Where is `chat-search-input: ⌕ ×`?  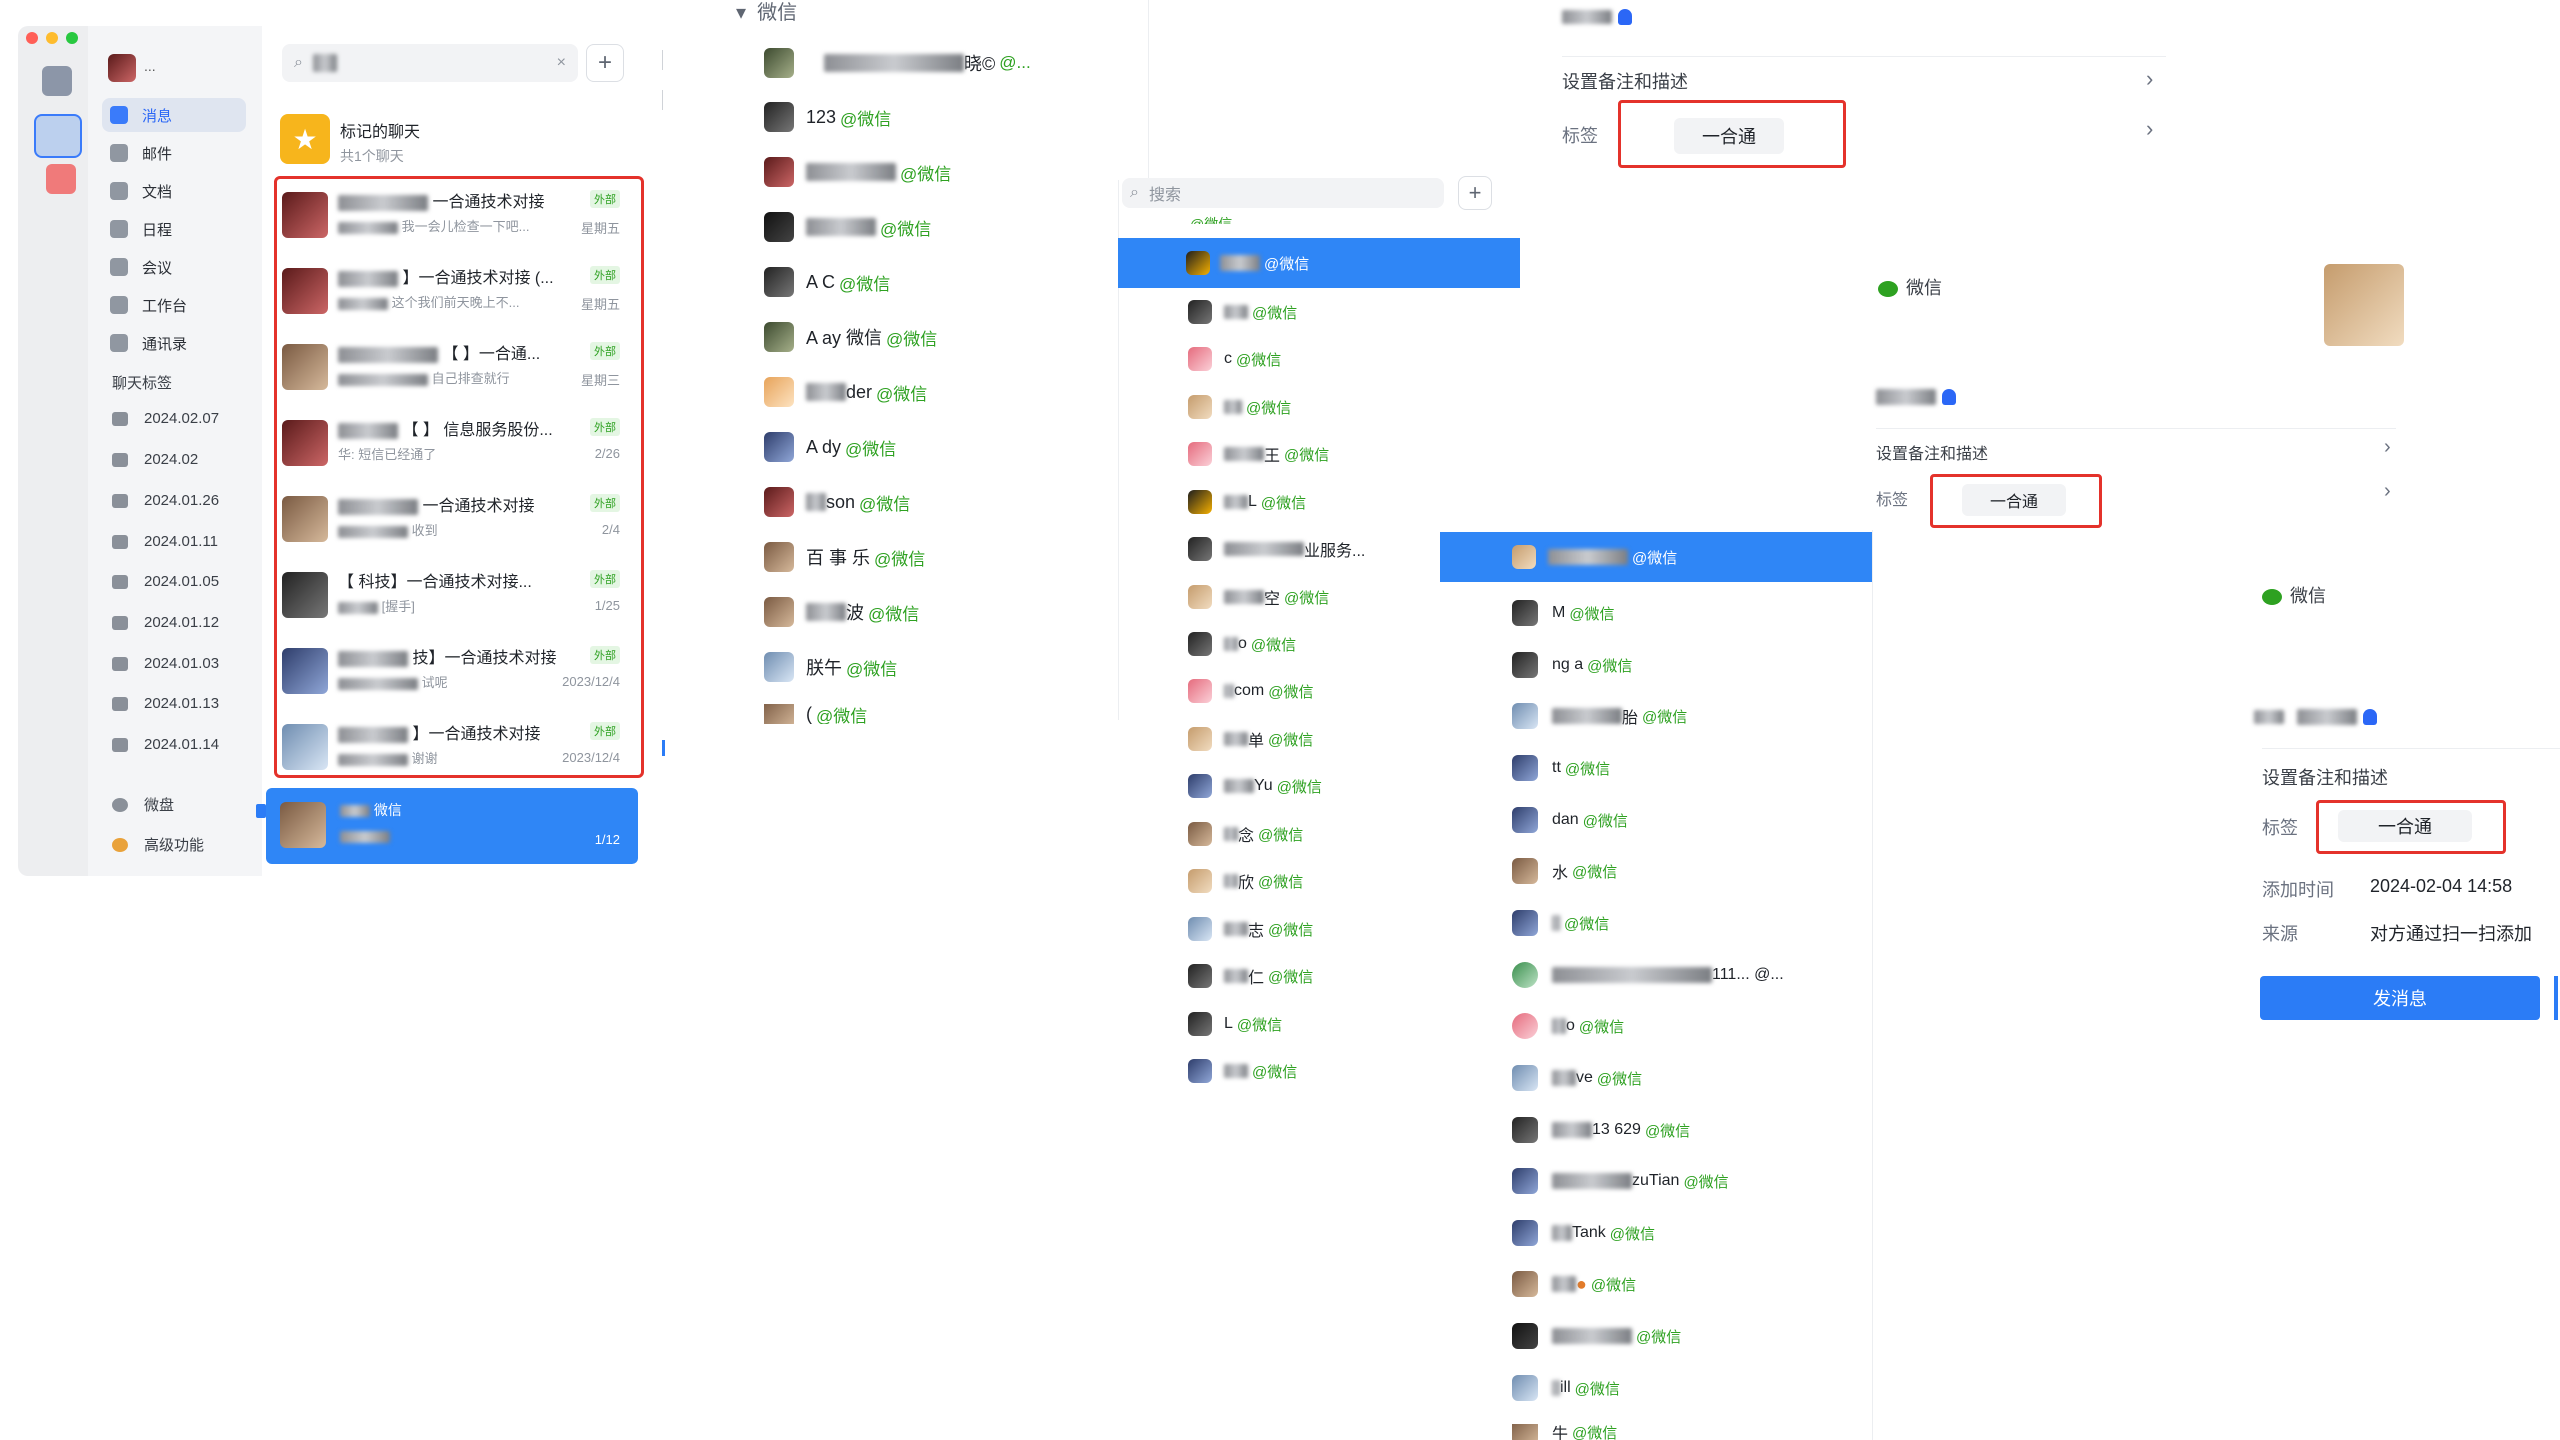
chat-search-input: ⌕ × is located at coordinates (430, 63).